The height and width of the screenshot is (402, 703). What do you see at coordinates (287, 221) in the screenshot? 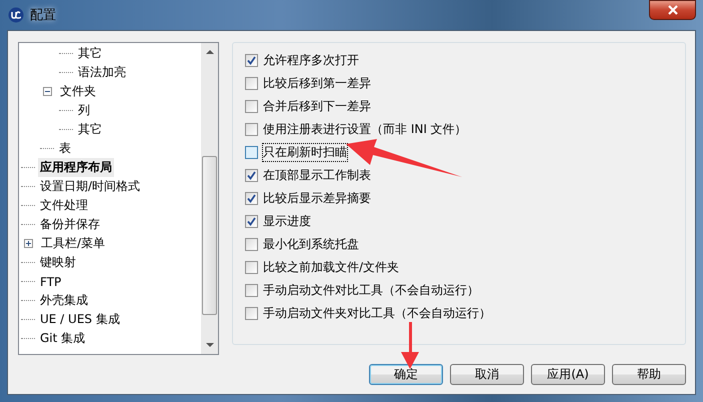
I see `option-label: 显示进度` at bounding box center [287, 221].